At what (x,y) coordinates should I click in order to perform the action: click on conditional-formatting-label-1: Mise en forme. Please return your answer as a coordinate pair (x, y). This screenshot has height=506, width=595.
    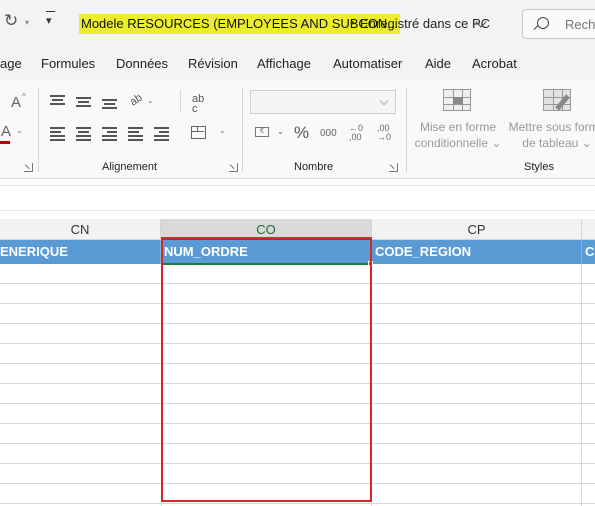
    Looking at the image, I should click on (458, 127).